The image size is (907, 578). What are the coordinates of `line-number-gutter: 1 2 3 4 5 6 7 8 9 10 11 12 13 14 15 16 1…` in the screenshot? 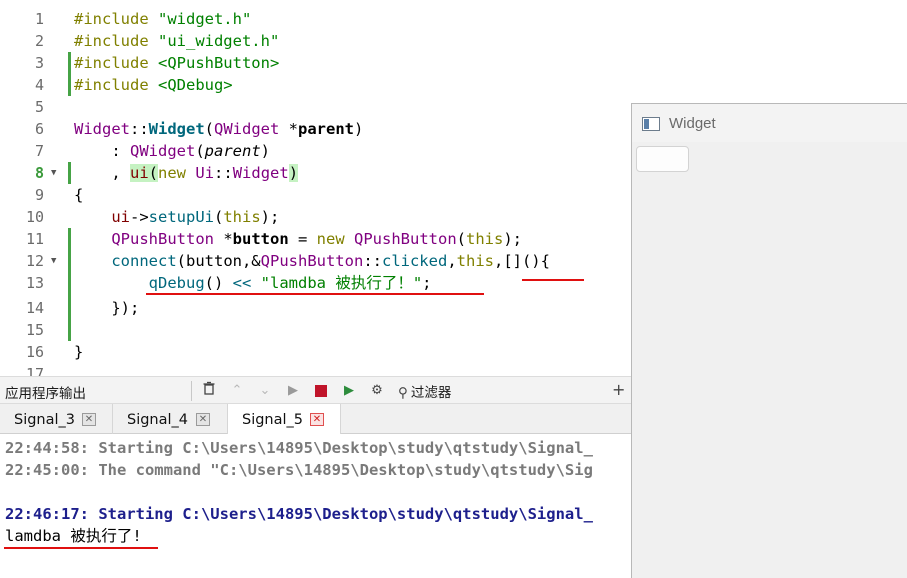 It's located at (34, 188).